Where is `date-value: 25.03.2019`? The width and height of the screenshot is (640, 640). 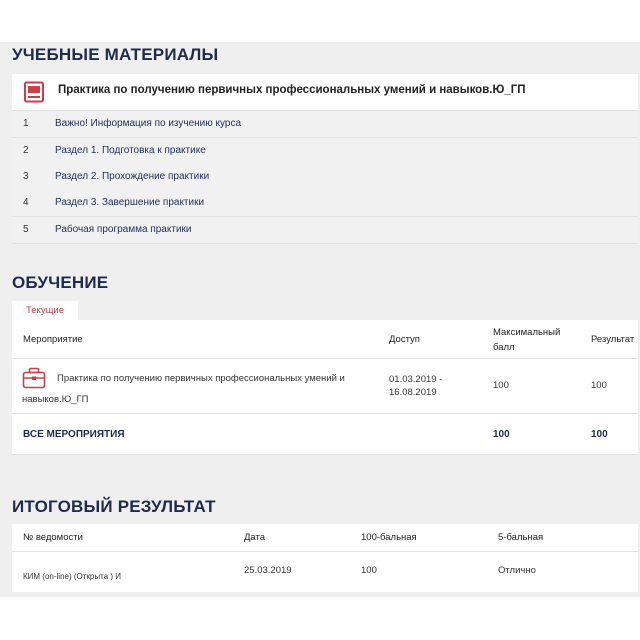 date-value: 25.03.2019 is located at coordinates (268, 570).